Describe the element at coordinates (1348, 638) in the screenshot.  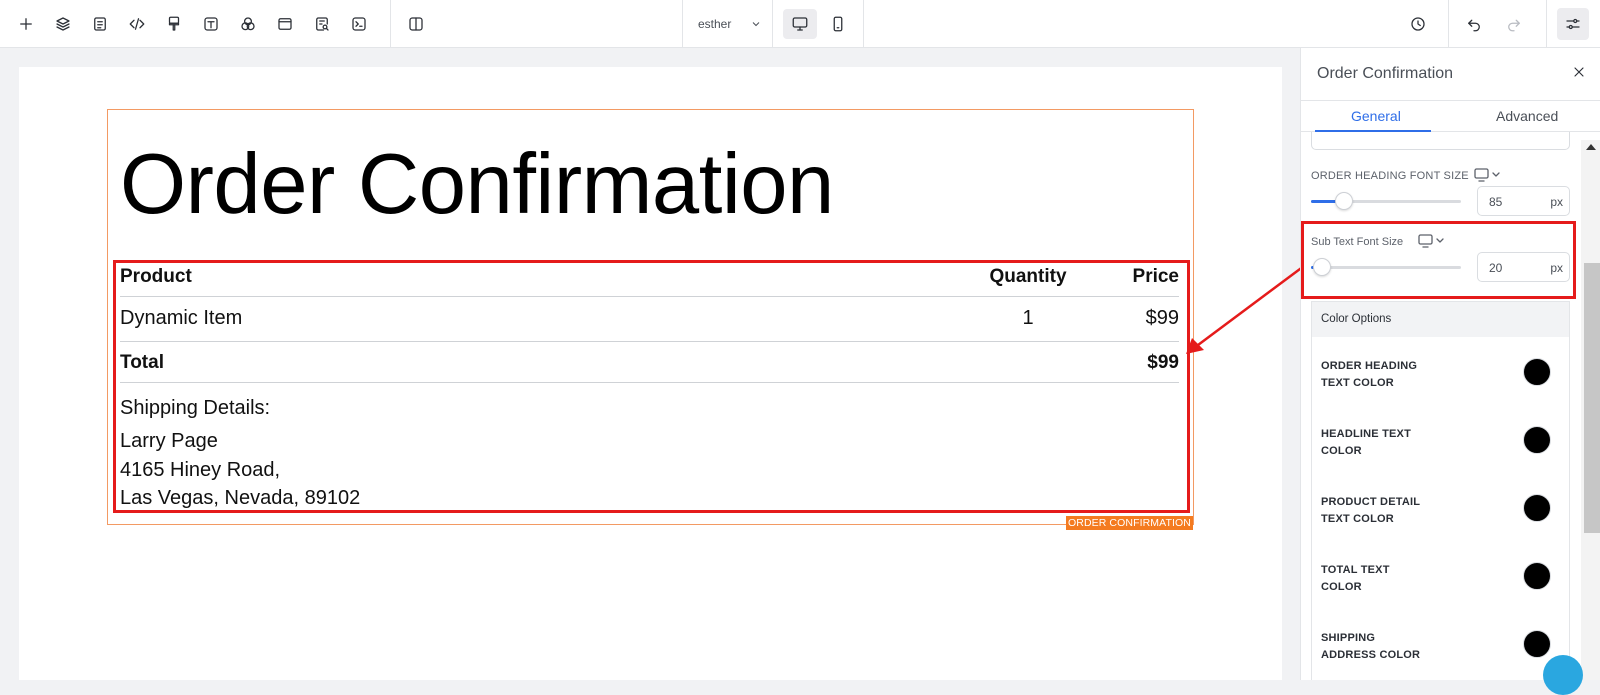
I see `label-line: SHIPPING` at that location.